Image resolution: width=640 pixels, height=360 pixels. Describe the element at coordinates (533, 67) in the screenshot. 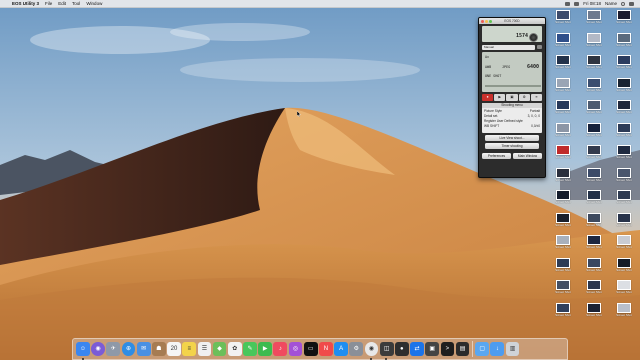

I see `iso-value: 6400` at that location.